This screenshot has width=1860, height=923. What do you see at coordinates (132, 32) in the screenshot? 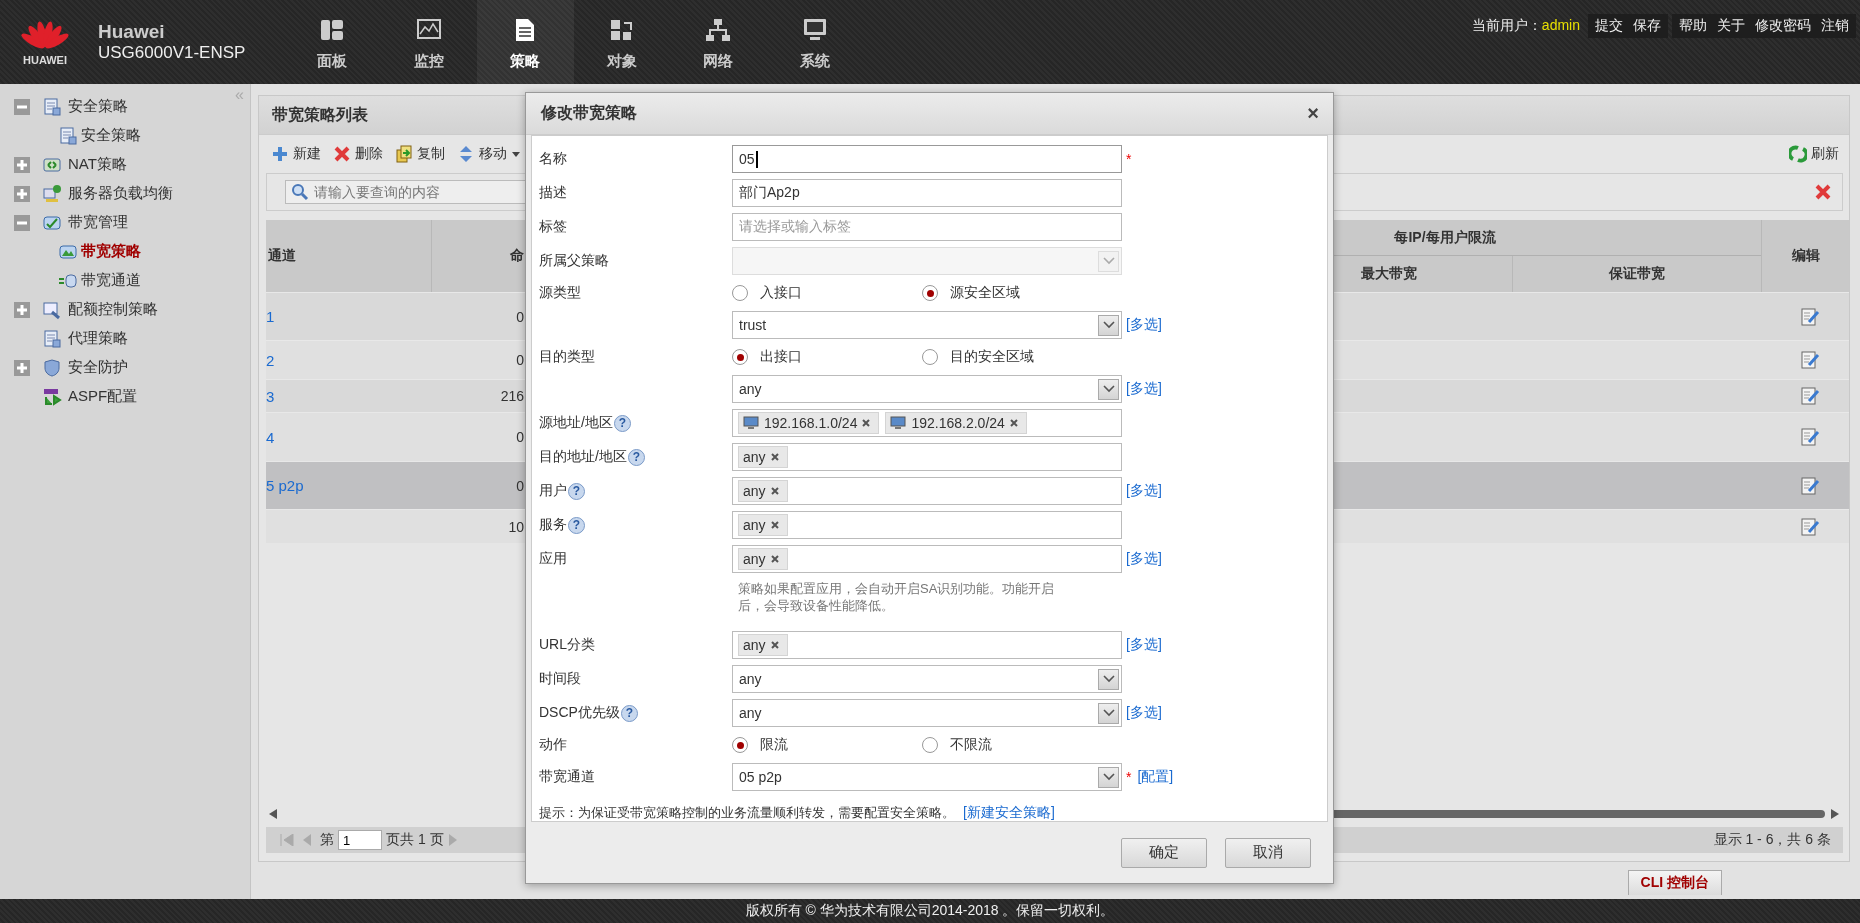
I see `brand-name: Huawei` at bounding box center [132, 32].